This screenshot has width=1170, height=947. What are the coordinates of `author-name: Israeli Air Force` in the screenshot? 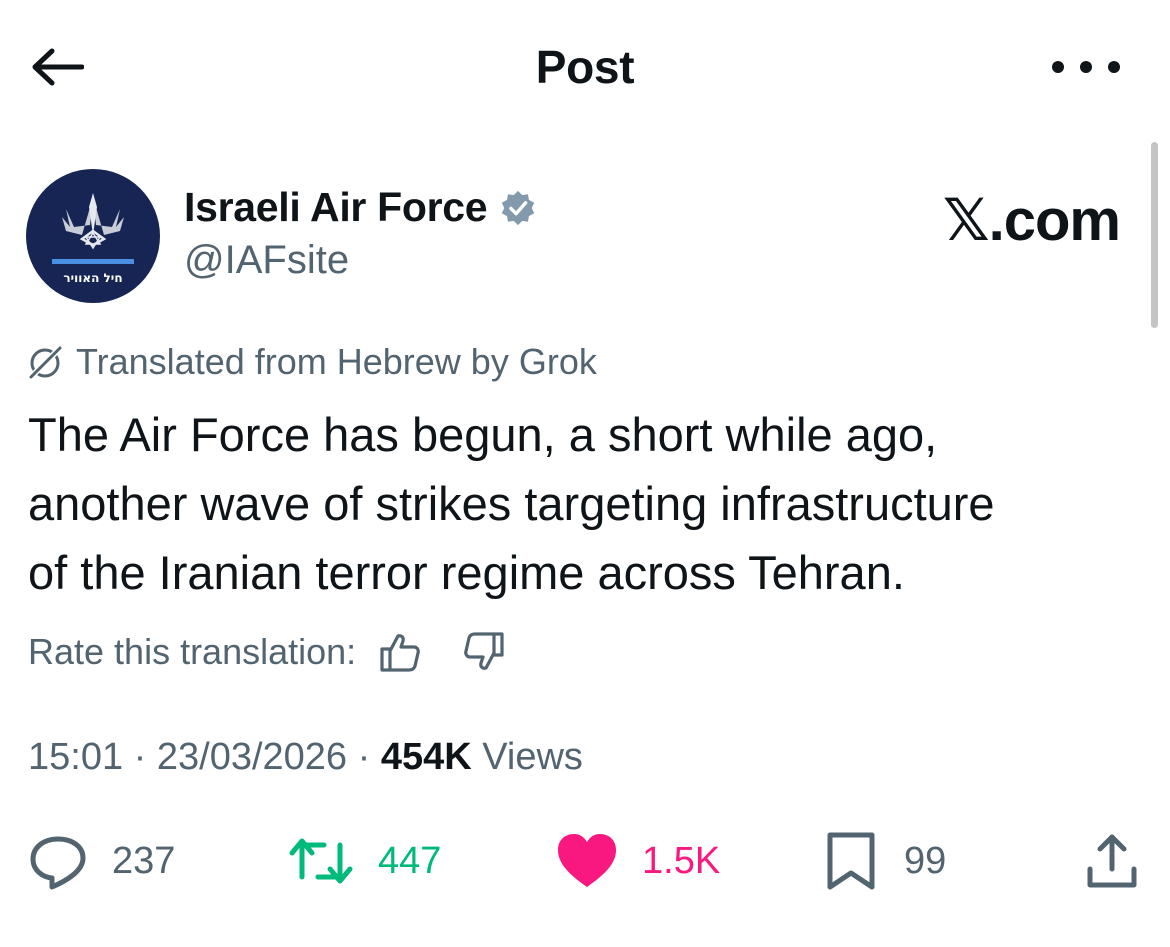 It's located at (360, 207).